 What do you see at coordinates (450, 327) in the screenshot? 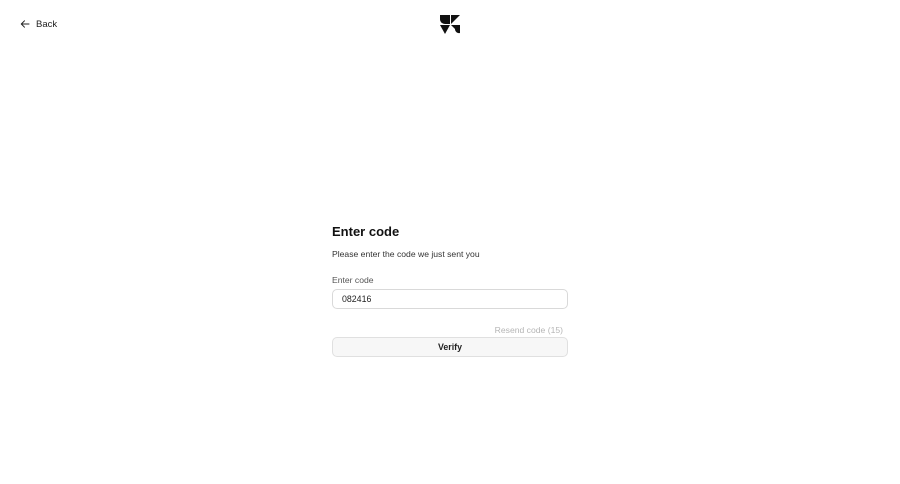
I see `resend-row: Resend code (15)` at bounding box center [450, 327].